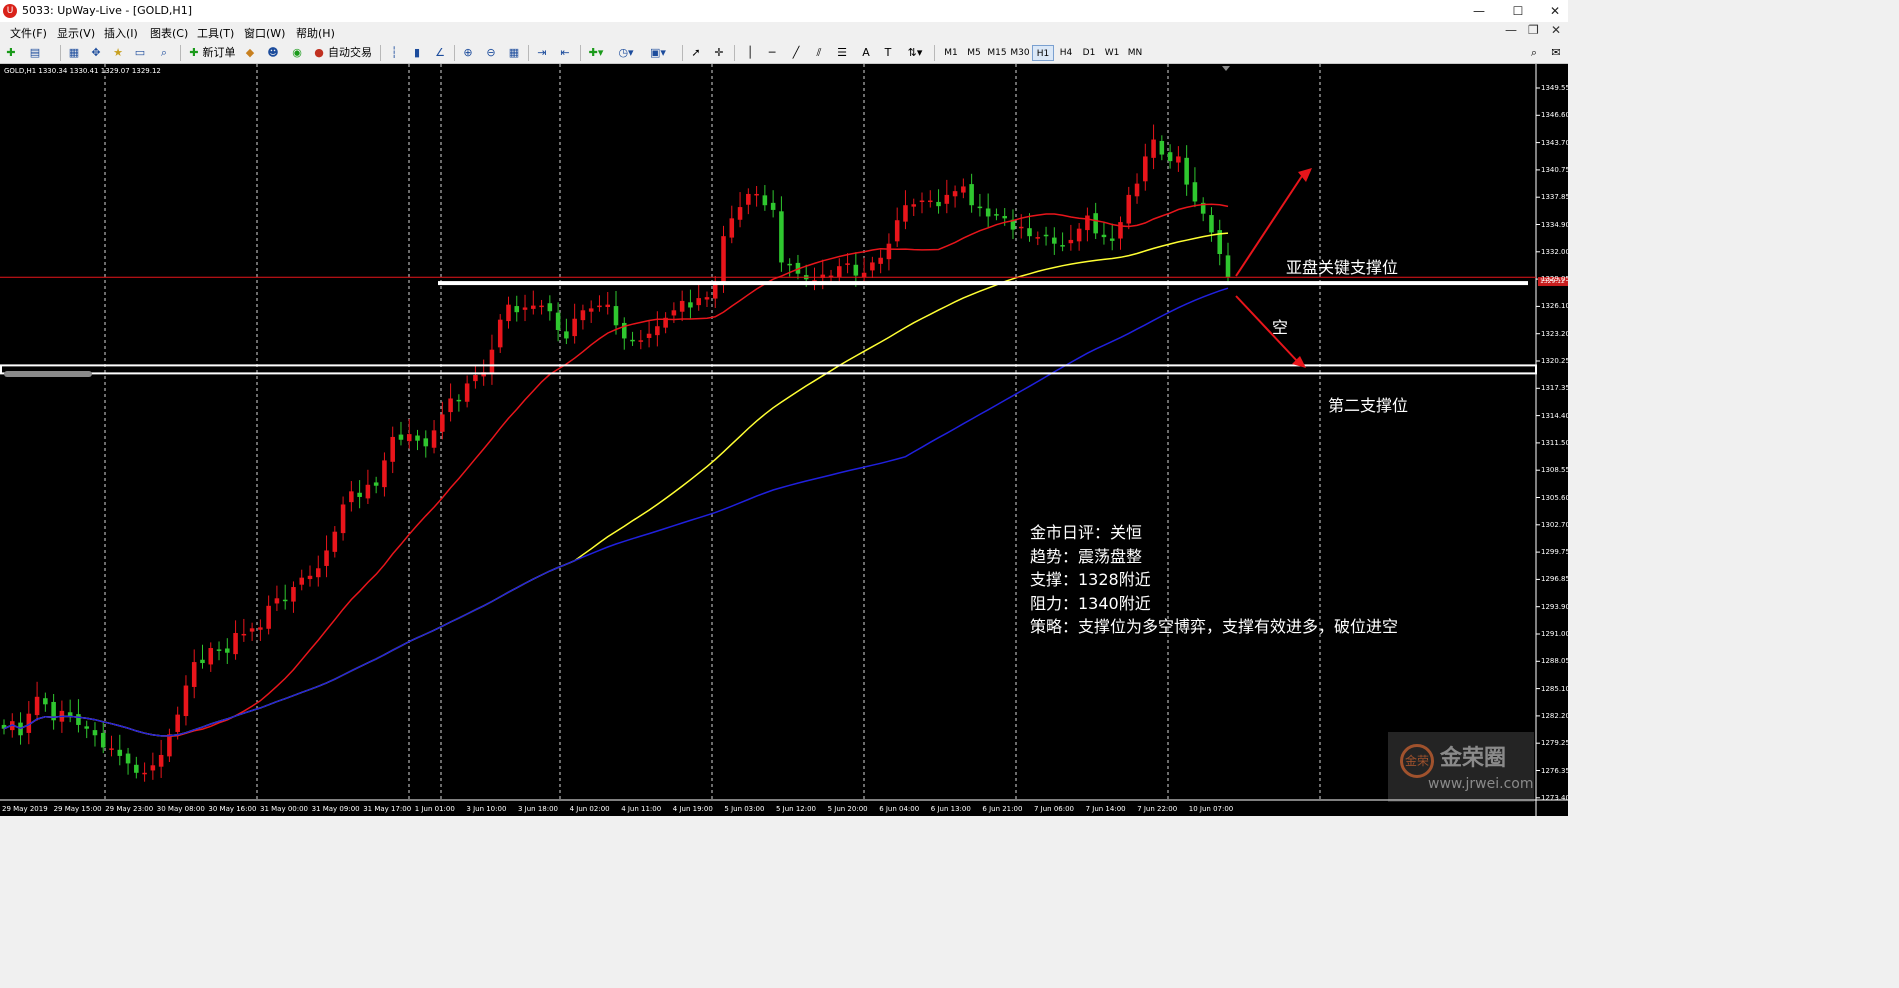  Describe the element at coordinates (1556, 53) in the screenshot. I see `chat-icon: ✉` at that location.